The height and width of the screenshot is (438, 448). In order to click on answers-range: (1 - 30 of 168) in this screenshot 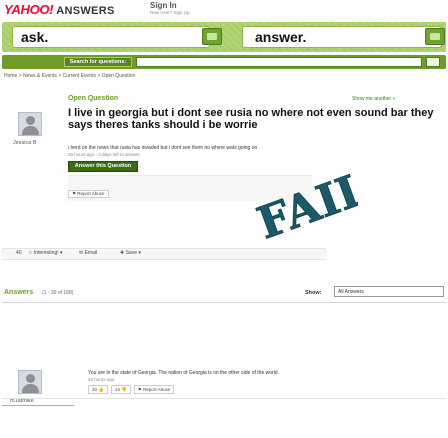, I will do `click(58, 293)`.